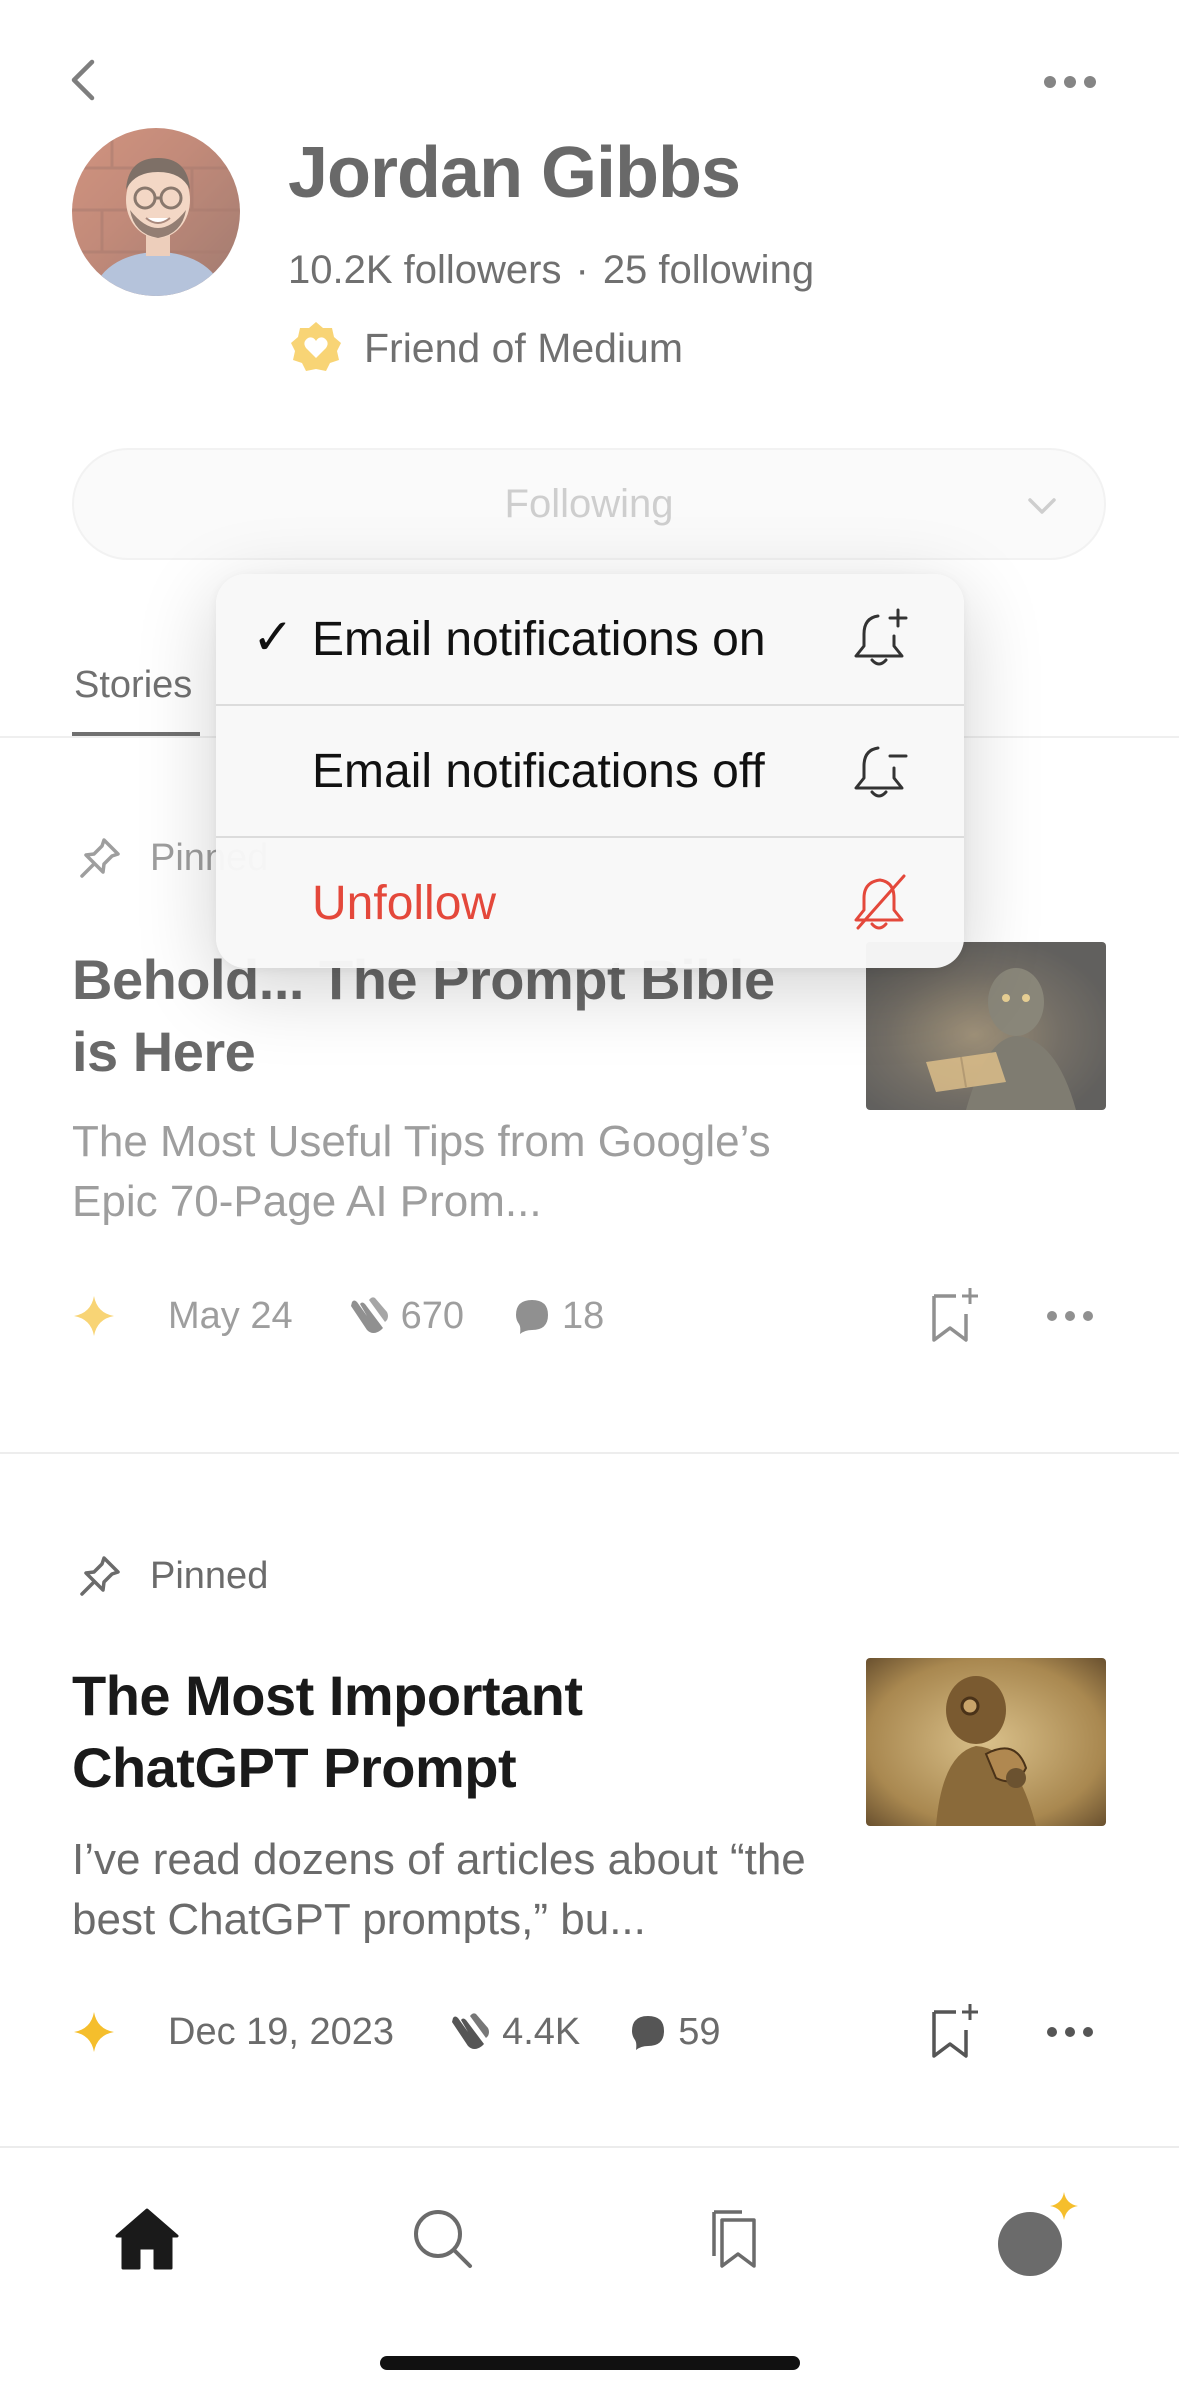 This screenshot has width=1179, height=2398. I want to click on chevron-left-icon, so click(83, 80).